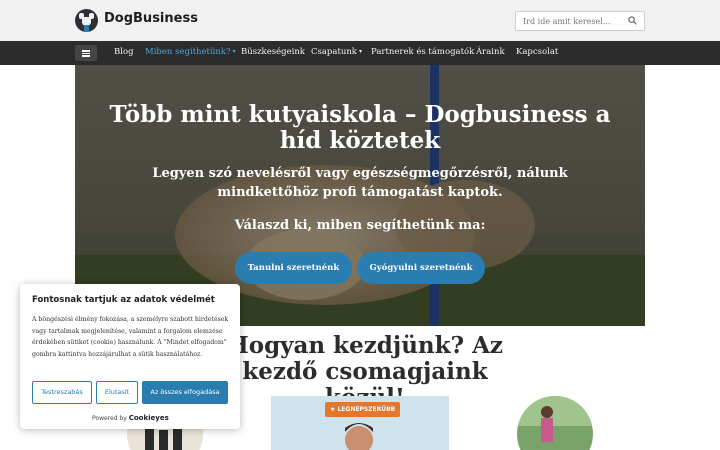 Image resolution: width=720 pixels, height=450 pixels. What do you see at coordinates (537, 52) in the screenshot?
I see `nav-item-kapcsolat: Kapcsolat` at bounding box center [537, 52].